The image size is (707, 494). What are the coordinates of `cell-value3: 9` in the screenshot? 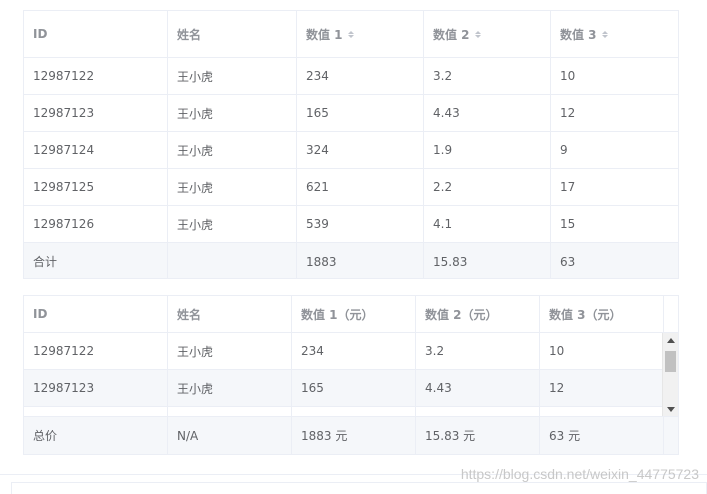 It's located at (564, 150).